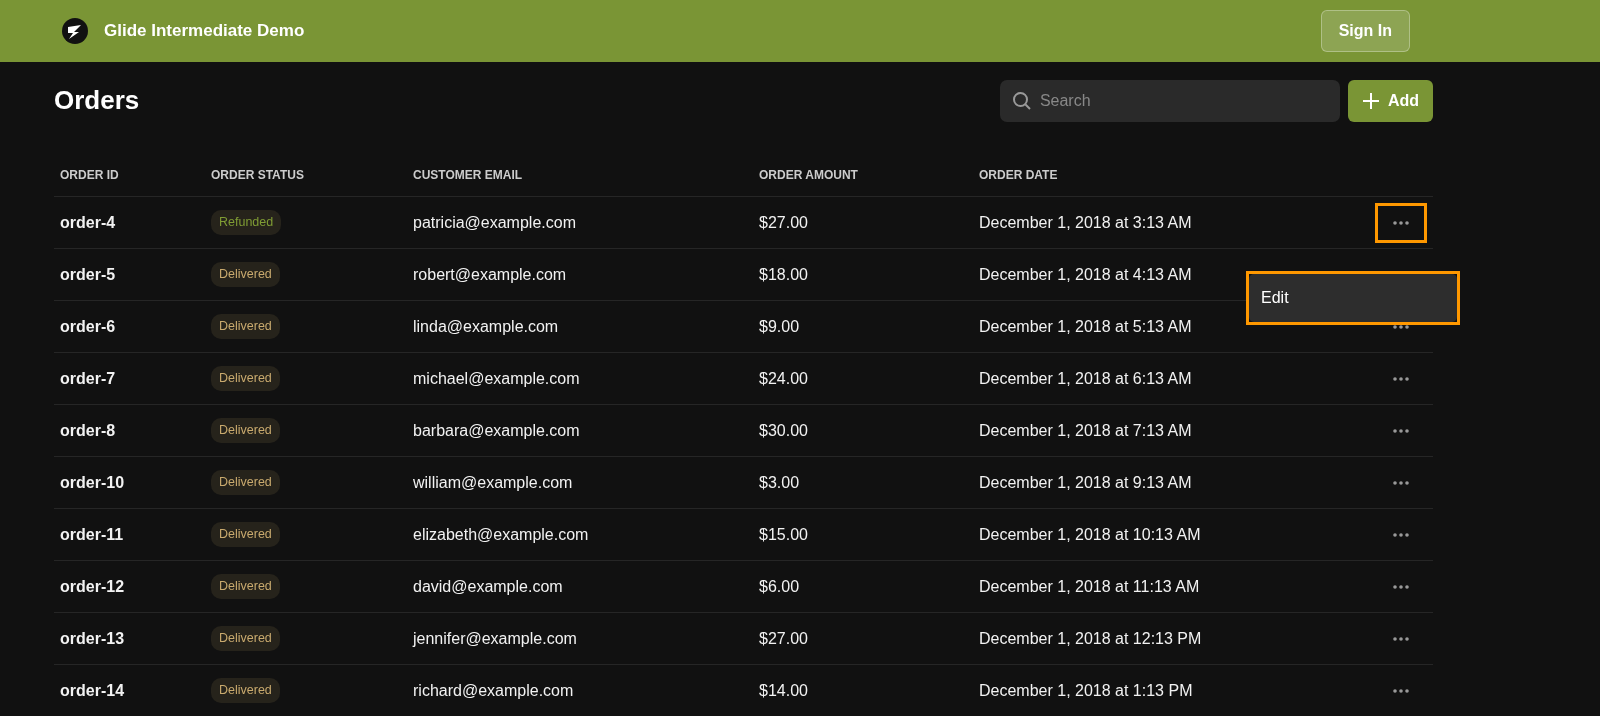  I want to click on add-button: Add, so click(1390, 101).